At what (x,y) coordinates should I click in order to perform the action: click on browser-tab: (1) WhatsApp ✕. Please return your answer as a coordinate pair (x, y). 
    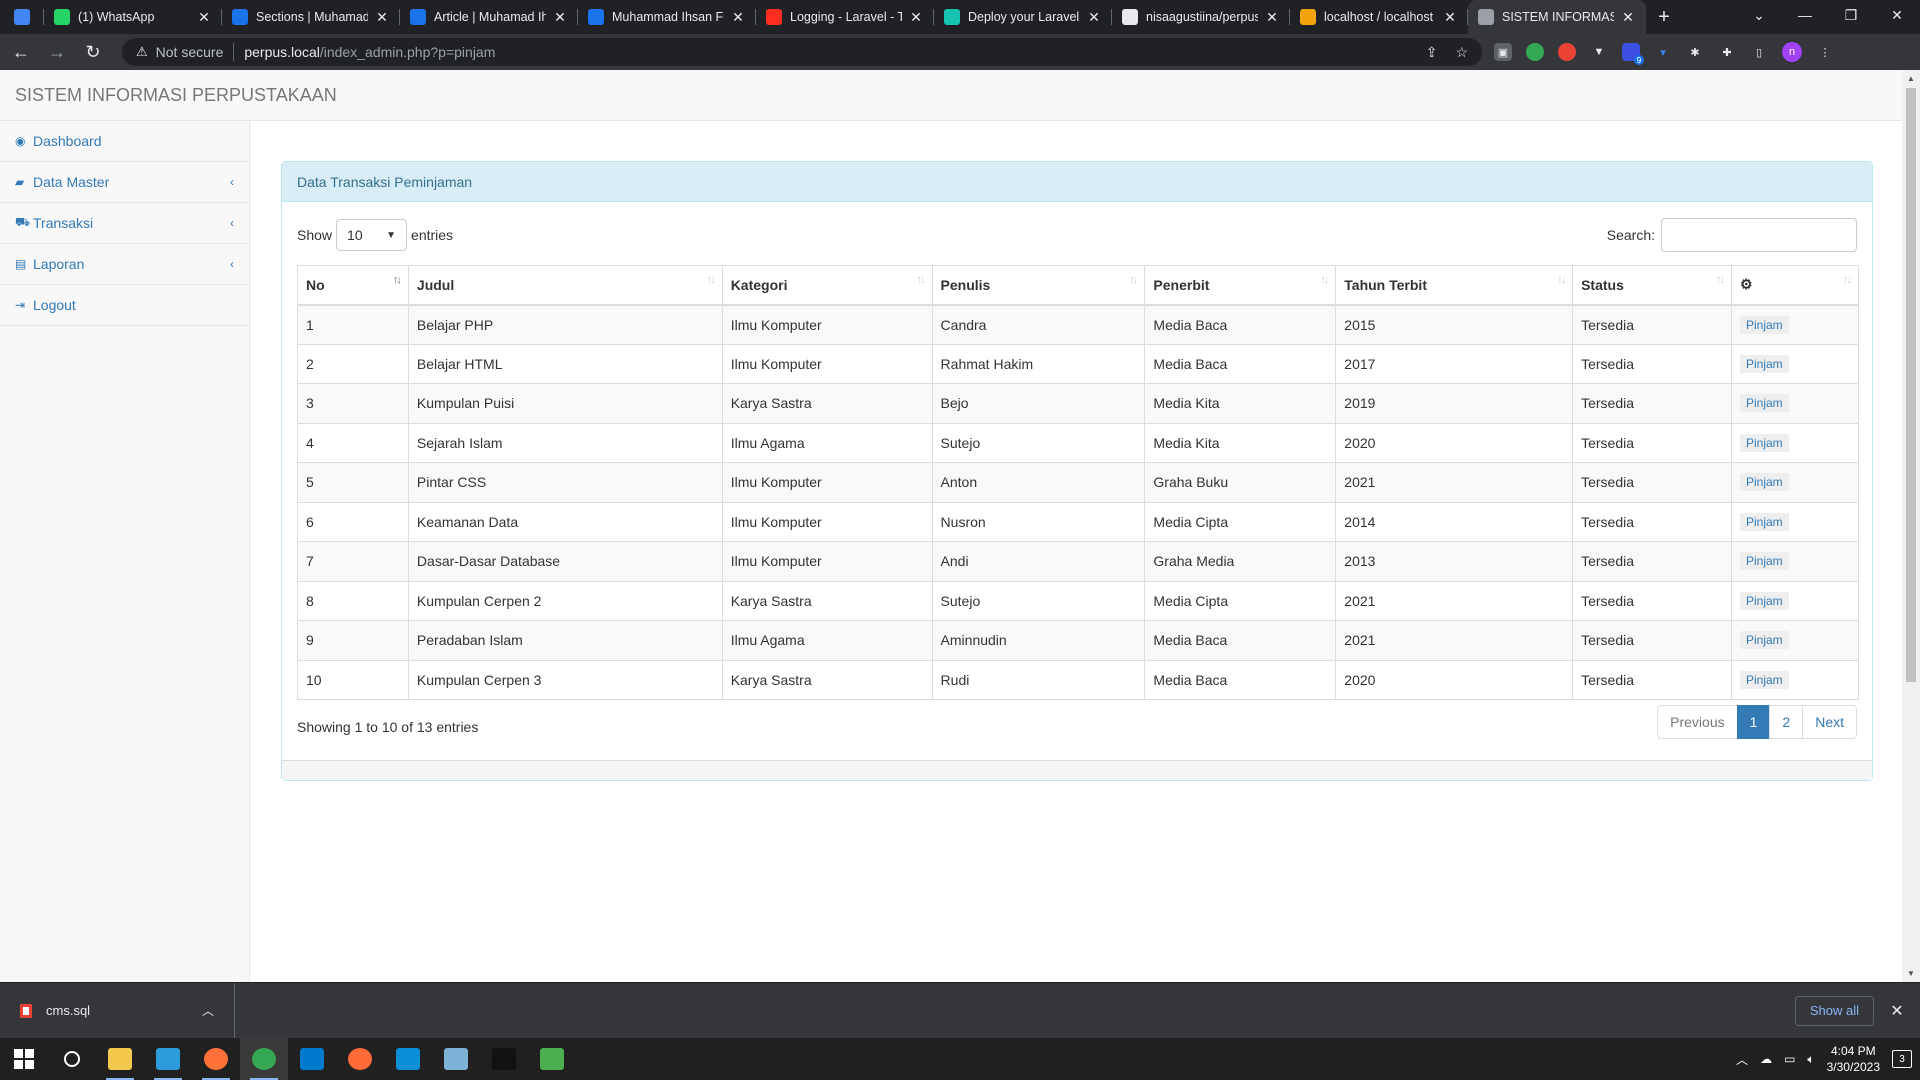
    Looking at the image, I should click on (133, 17).